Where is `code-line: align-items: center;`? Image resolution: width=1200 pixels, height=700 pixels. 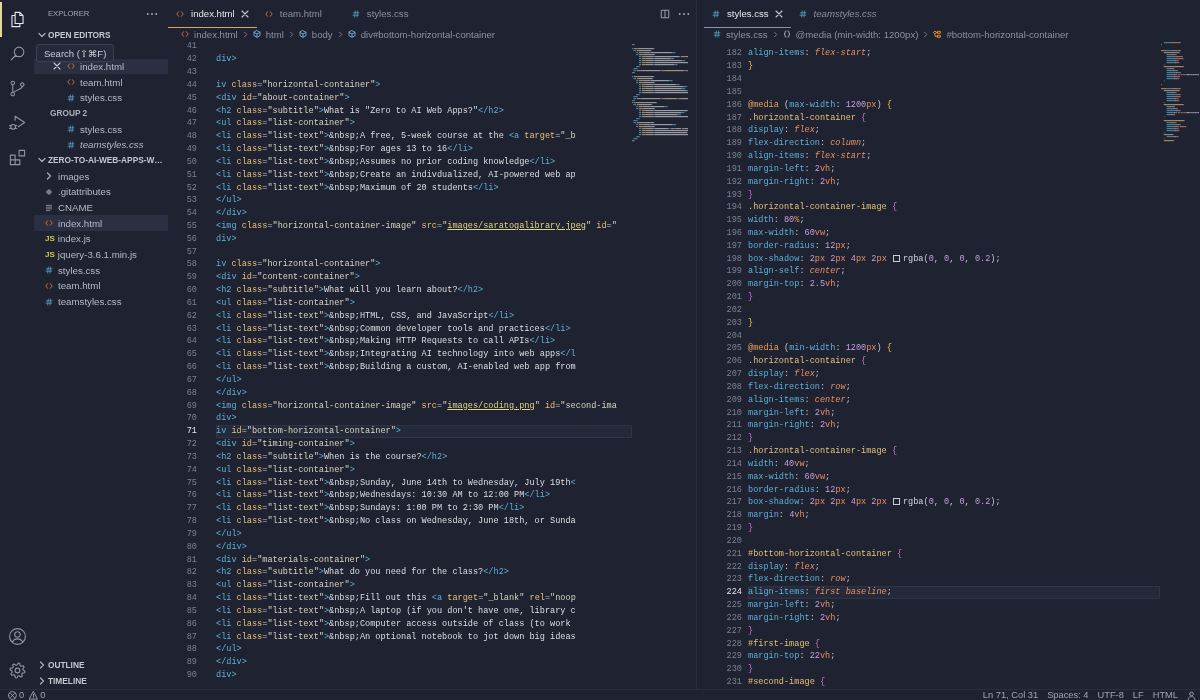
code-line: align-items: center; is located at coordinates (799, 399).